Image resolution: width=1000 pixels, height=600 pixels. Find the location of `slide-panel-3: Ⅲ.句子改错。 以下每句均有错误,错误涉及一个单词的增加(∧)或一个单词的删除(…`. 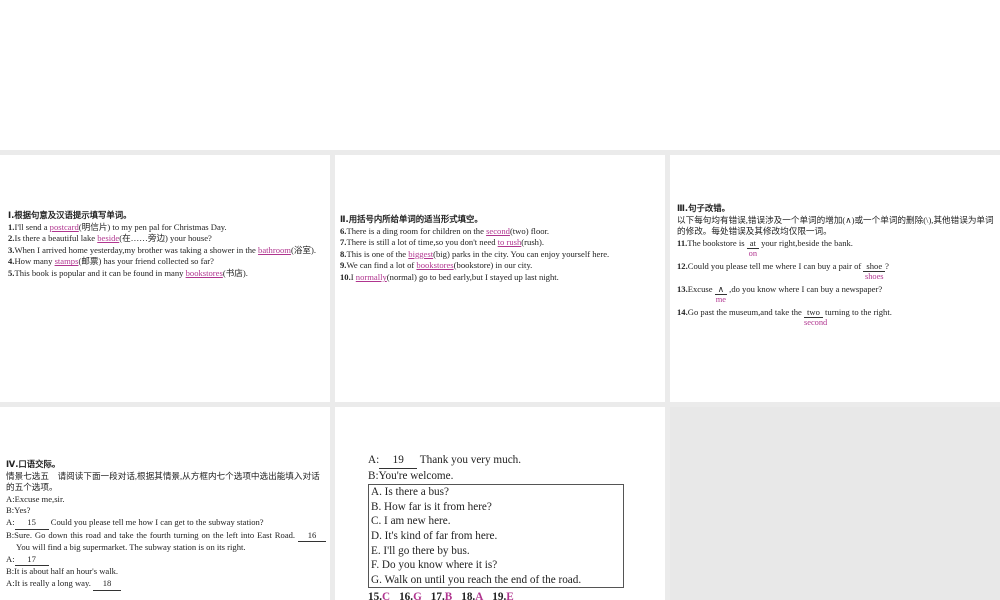

slide-panel-3: Ⅲ.句子改错。 以下每句均有错误,错误涉及一个单词的增加(∧)或一个单词的删除(… is located at coordinates (835, 278).